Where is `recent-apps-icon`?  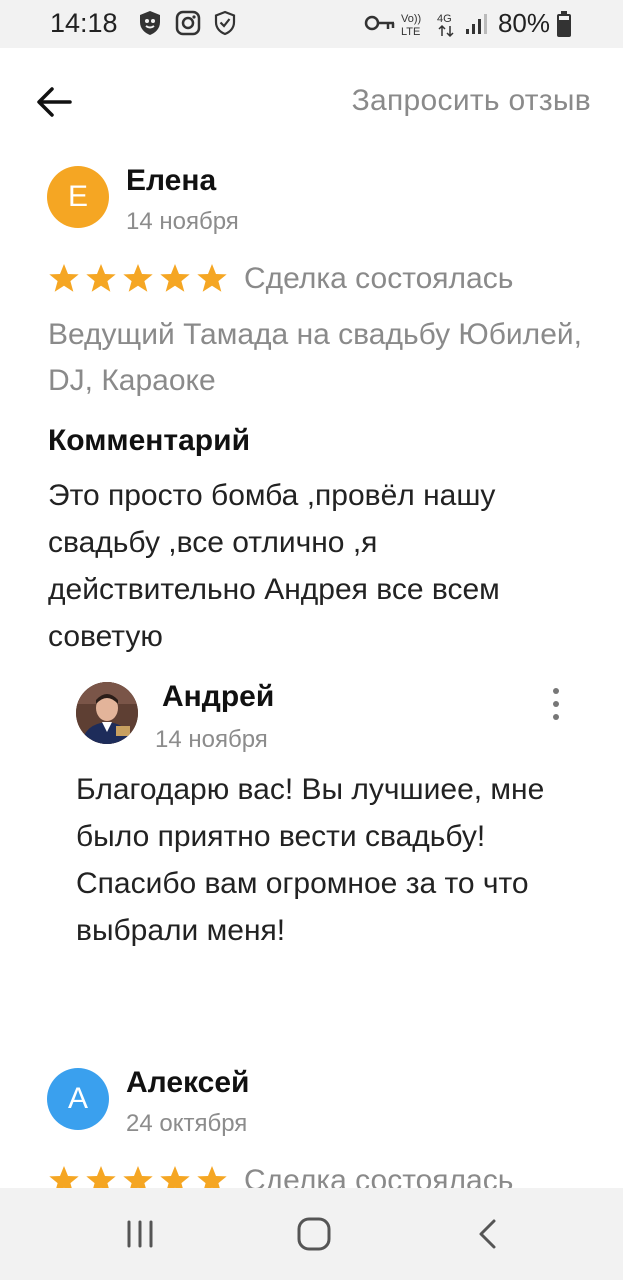
recent-apps-icon is located at coordinates (140, 1234).